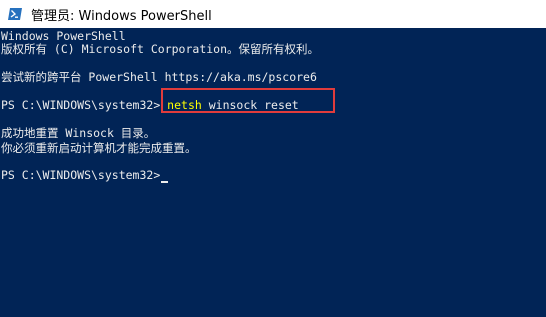  I want to click on console-output-line: 成功地重置 Winsock 目录。, so click(78, 133).